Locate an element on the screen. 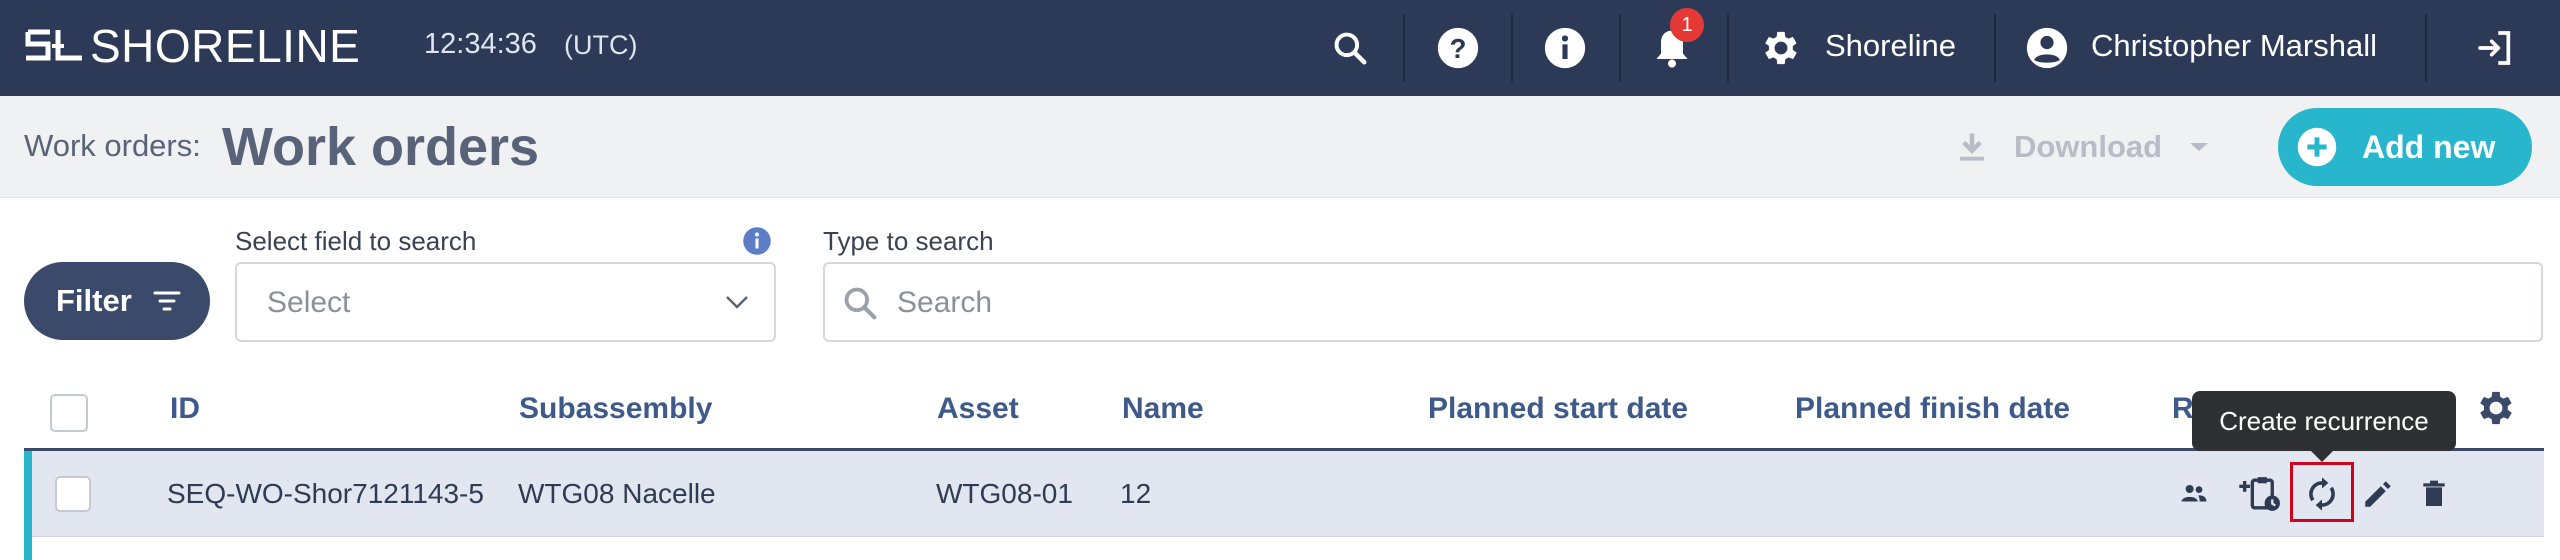 This screenshot has height=560, width=2560. org-name: Shoreline is located at coordinates (1890, 46).